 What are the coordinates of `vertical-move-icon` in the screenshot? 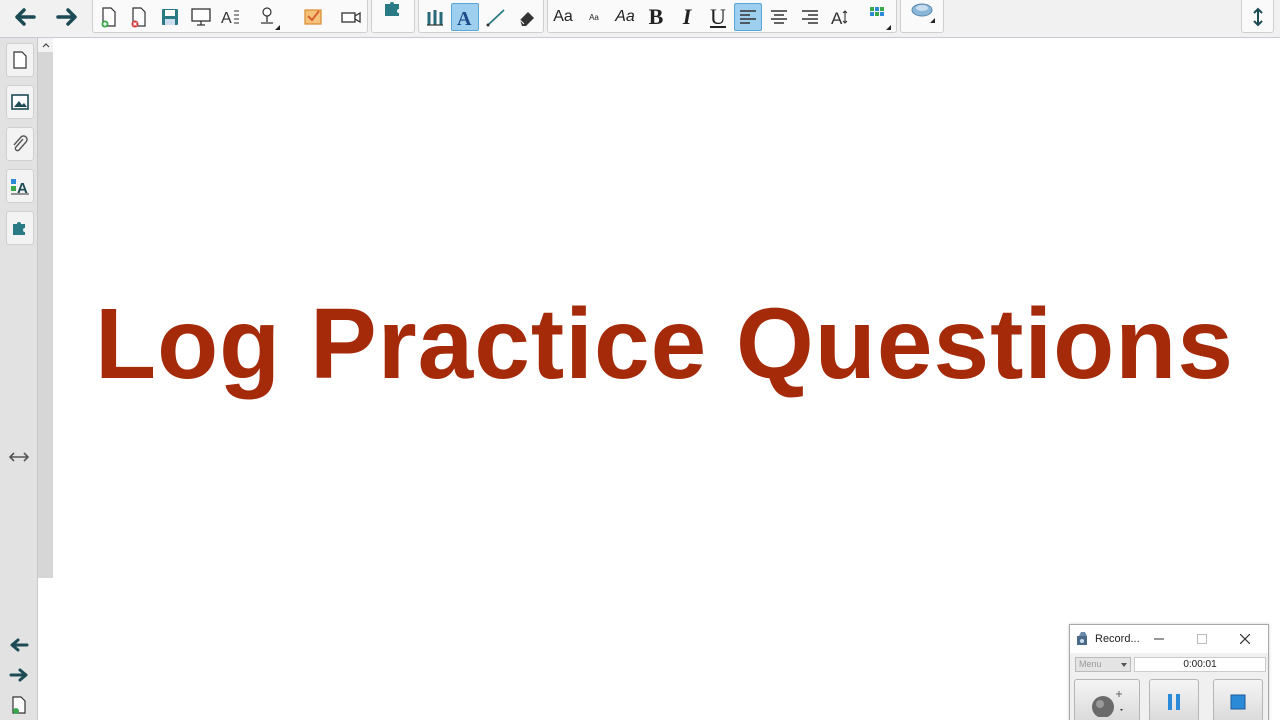 It's located at (1258, 17).